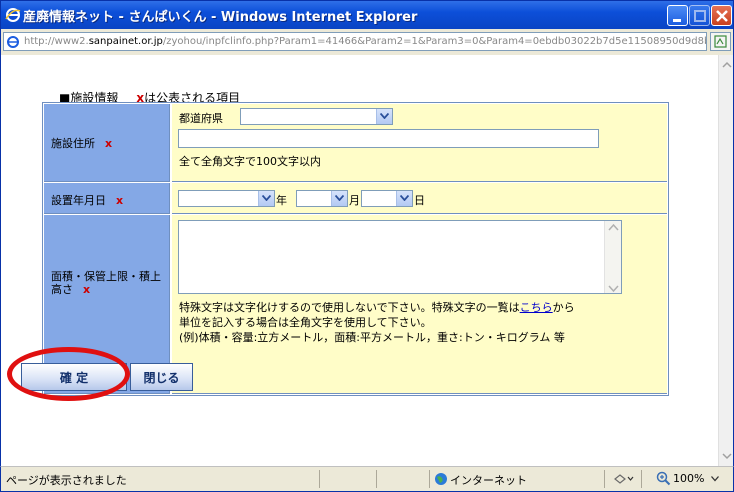 The width and height of the screenshot is (734, 492). I want to click on address-row: 施設住所 x 都道府県 全て全角文字で100文字以内, so click(355, 143).